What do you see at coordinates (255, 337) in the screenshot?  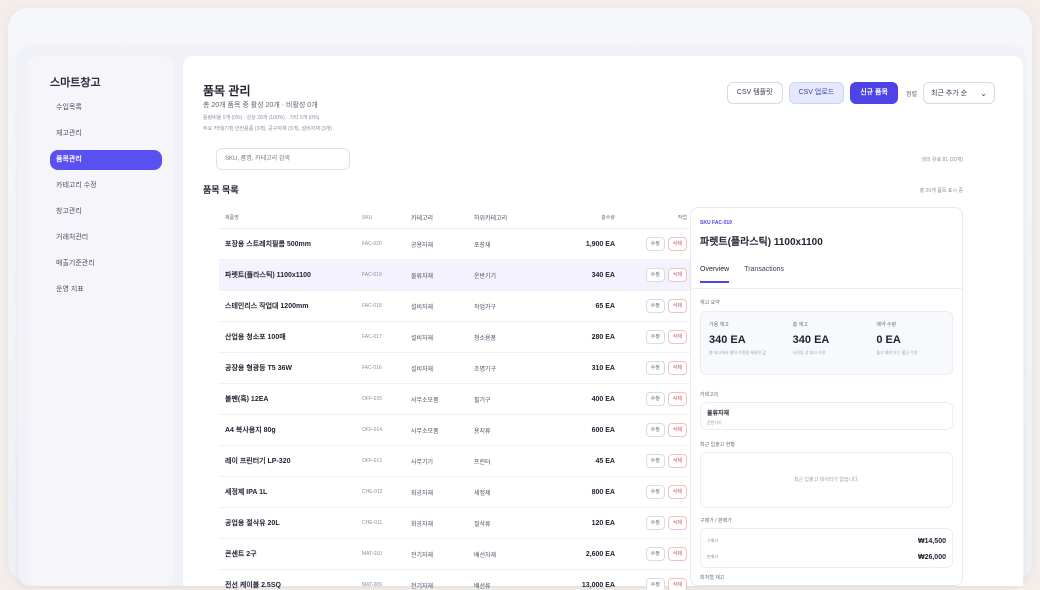 I see `item-name-cell: 산업용 청소포 100매` at bounding box center [255, 337].